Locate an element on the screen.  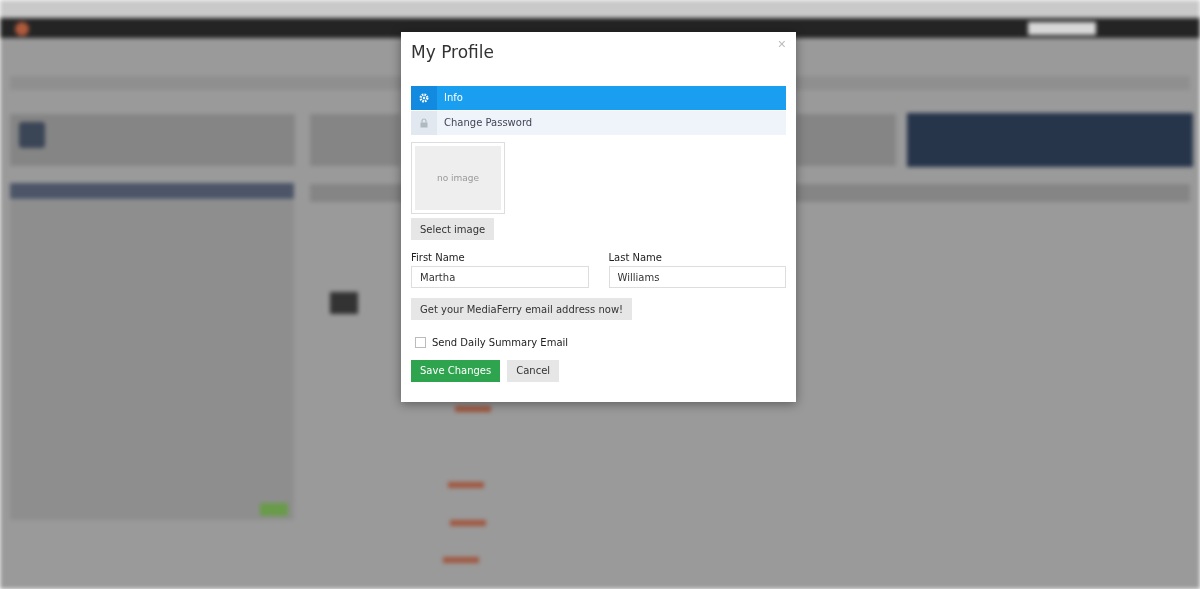
field-label: First Name is located at coordinates (438, 258).